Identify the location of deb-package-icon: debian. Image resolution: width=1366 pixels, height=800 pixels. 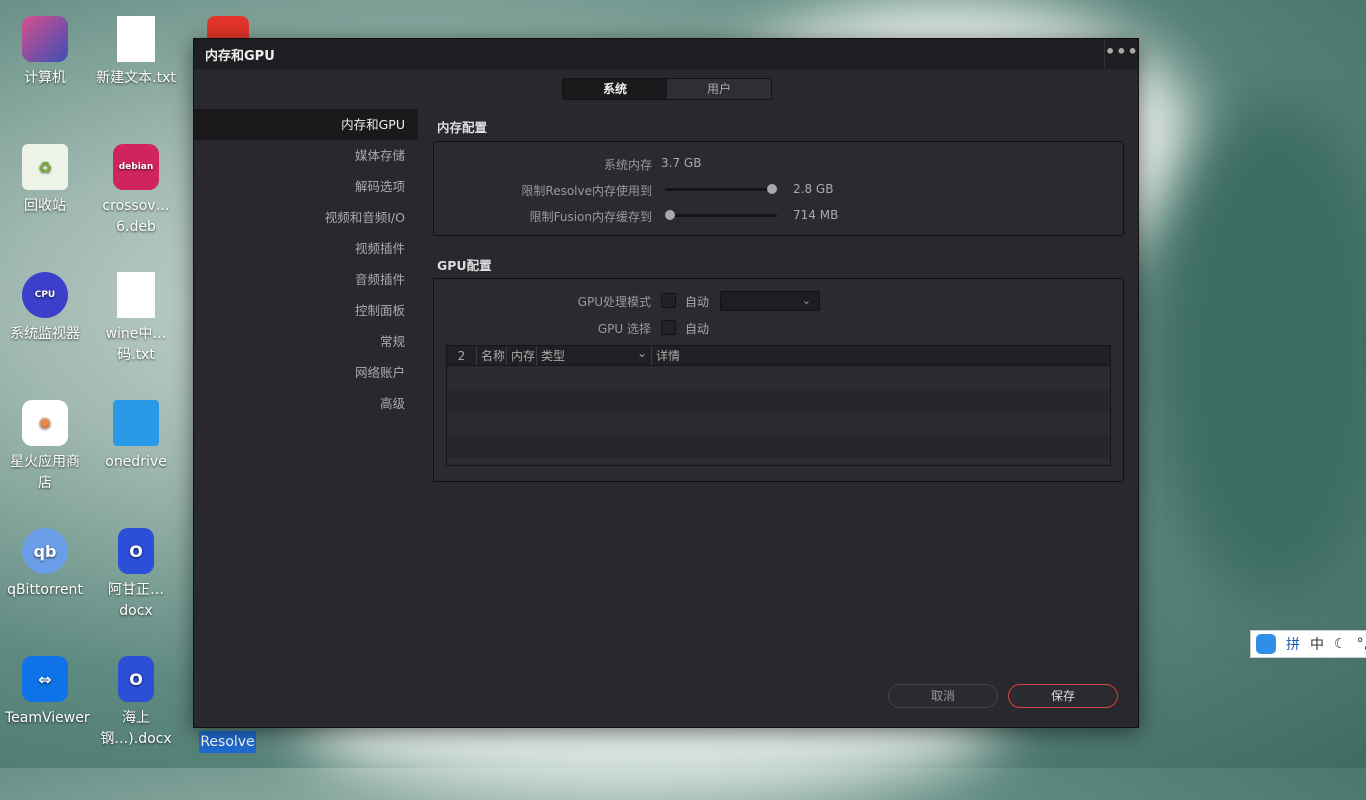
(136, 167).